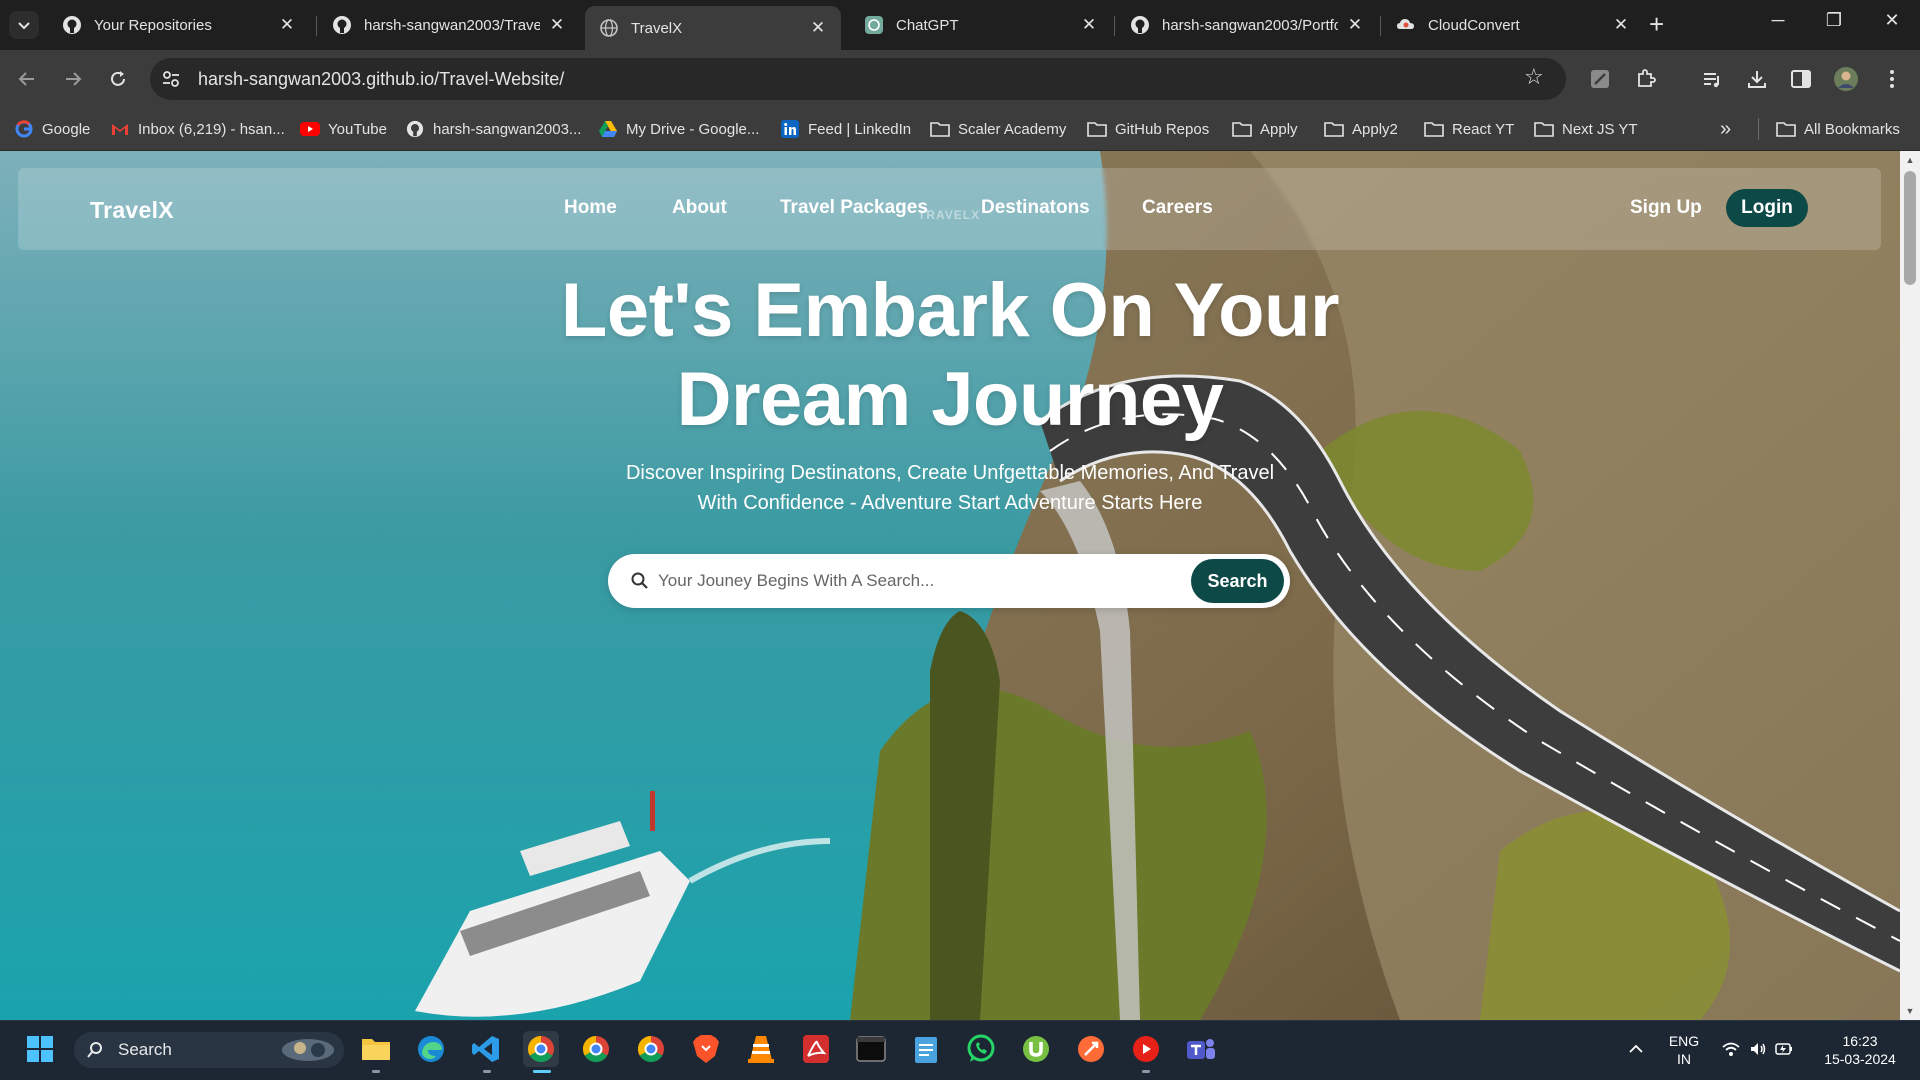 This screenshot has width=1920, height=1080. Describe the element at coordinates (910, 581) in the screenshot. I see `search-input` at that location.